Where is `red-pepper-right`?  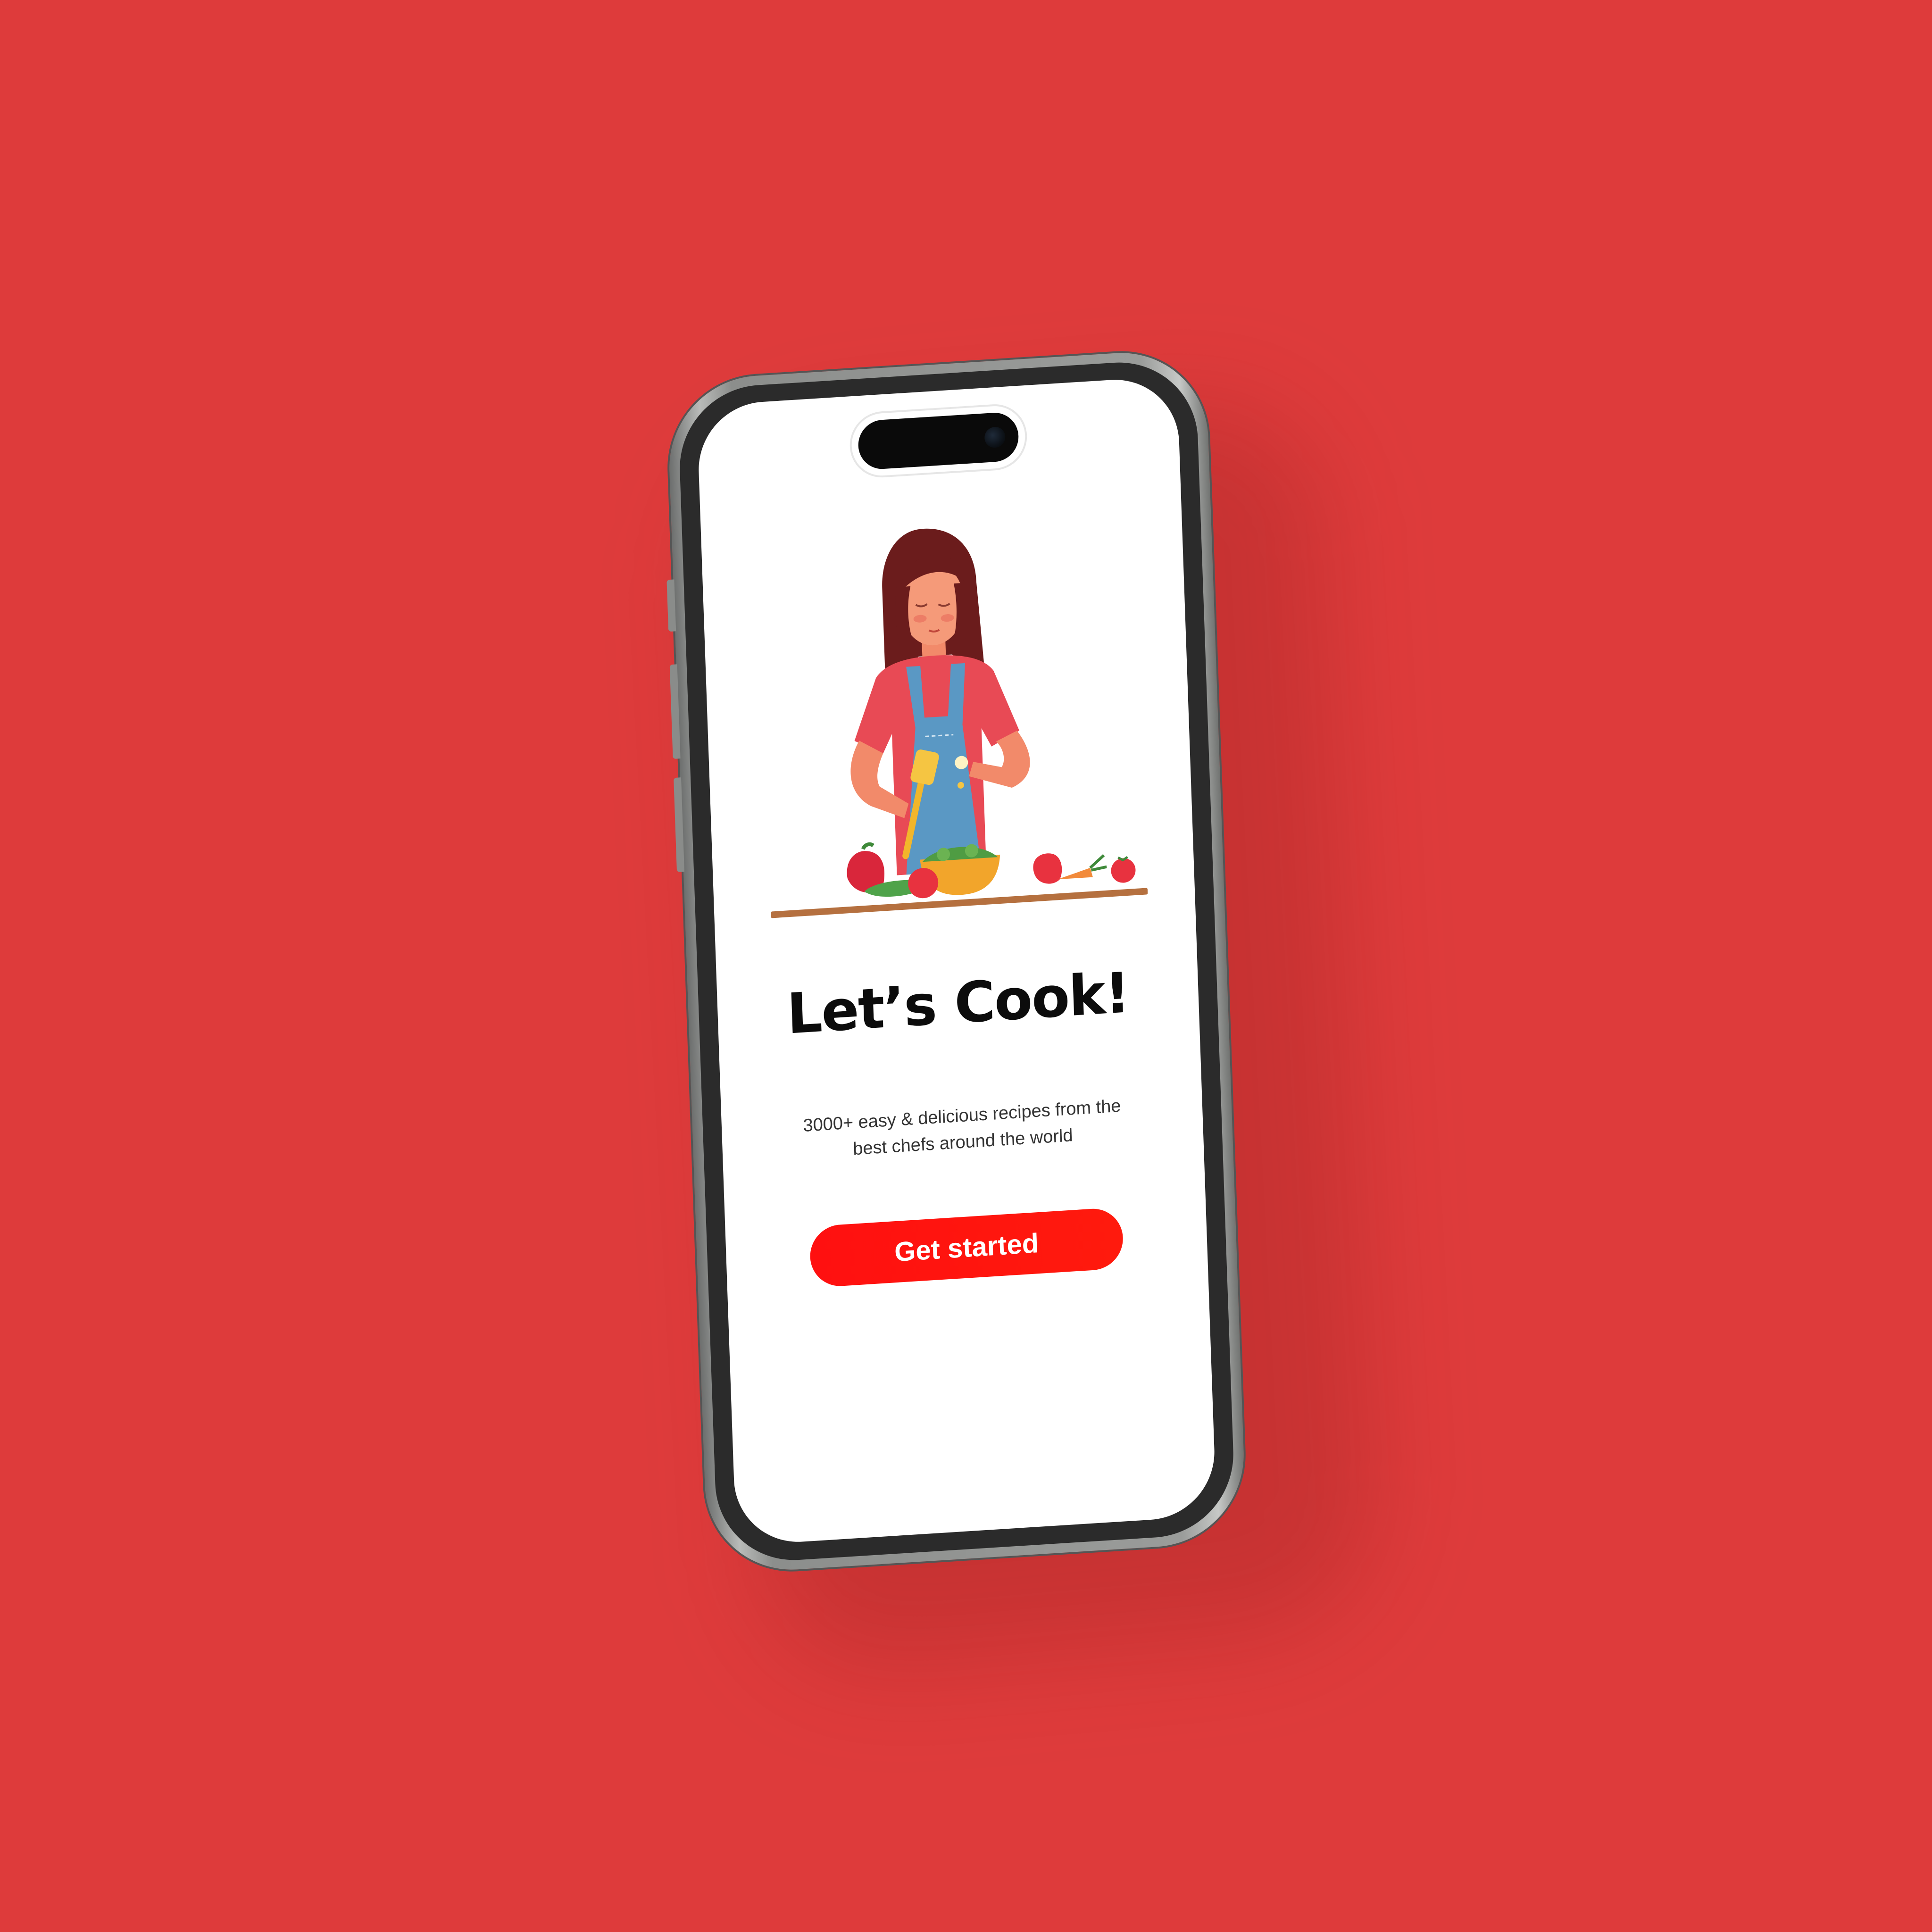 red-pepper-right is located at coordinates (1047, 869).